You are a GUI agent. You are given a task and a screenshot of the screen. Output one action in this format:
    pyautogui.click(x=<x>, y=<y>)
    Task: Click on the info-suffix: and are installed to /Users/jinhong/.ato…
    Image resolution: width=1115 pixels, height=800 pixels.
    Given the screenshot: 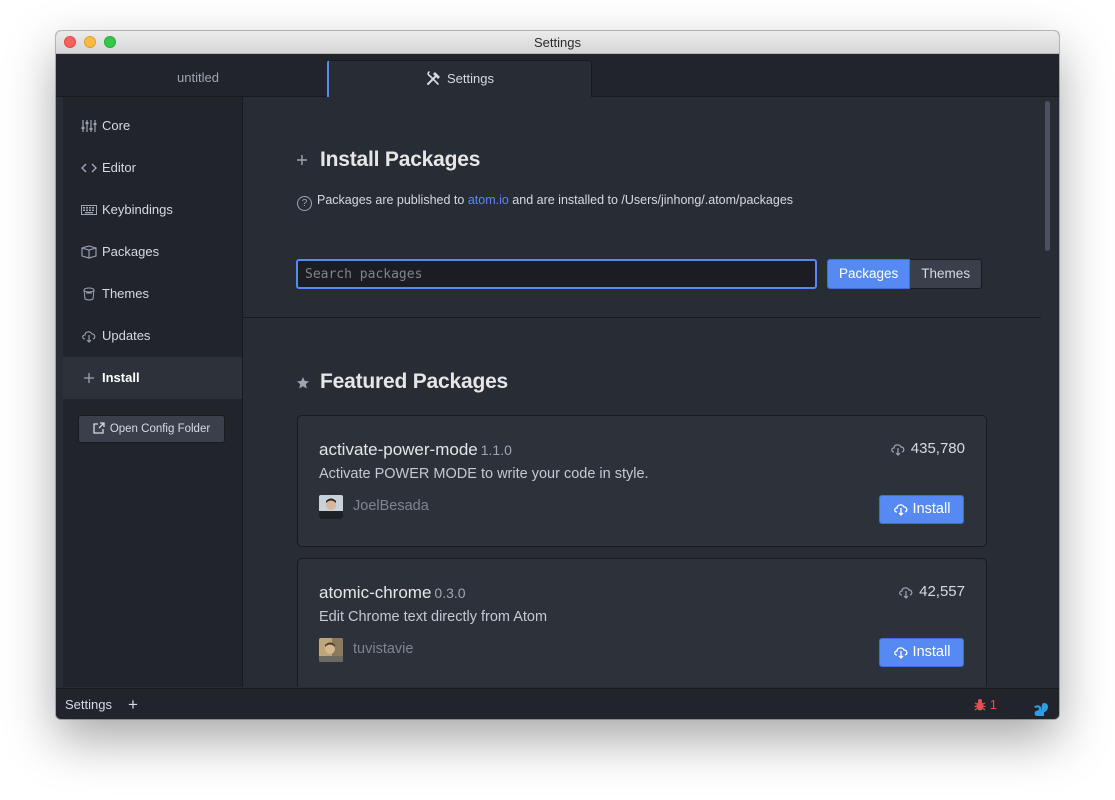 What is the action you would take?
    pyautogui.click(x=653, y=200)
    